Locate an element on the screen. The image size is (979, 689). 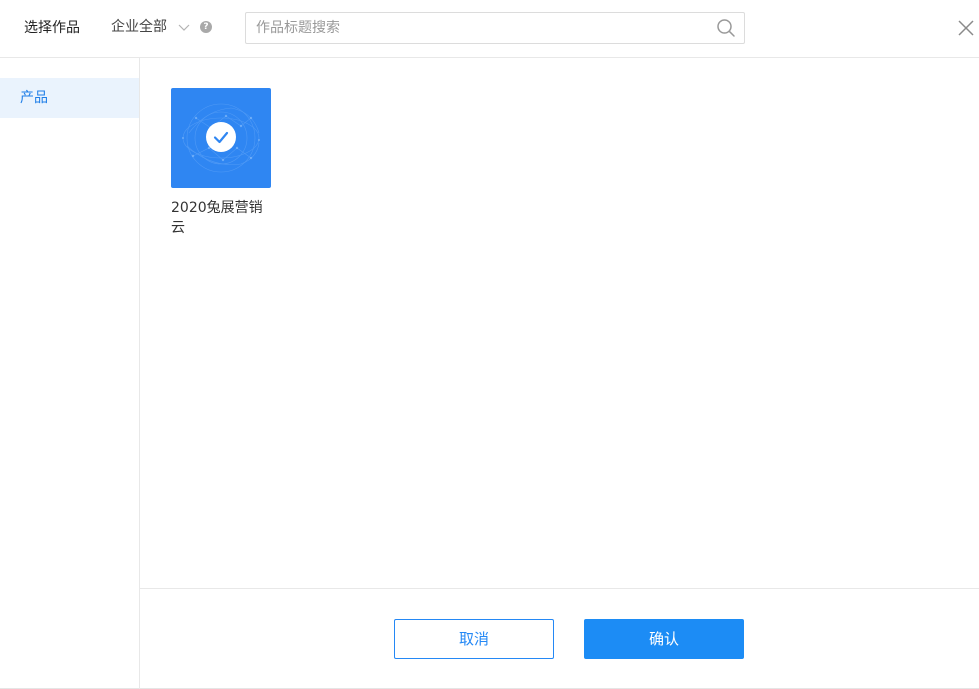
scope-dropdown: 企业全部 is located at coordinates (150, 28).